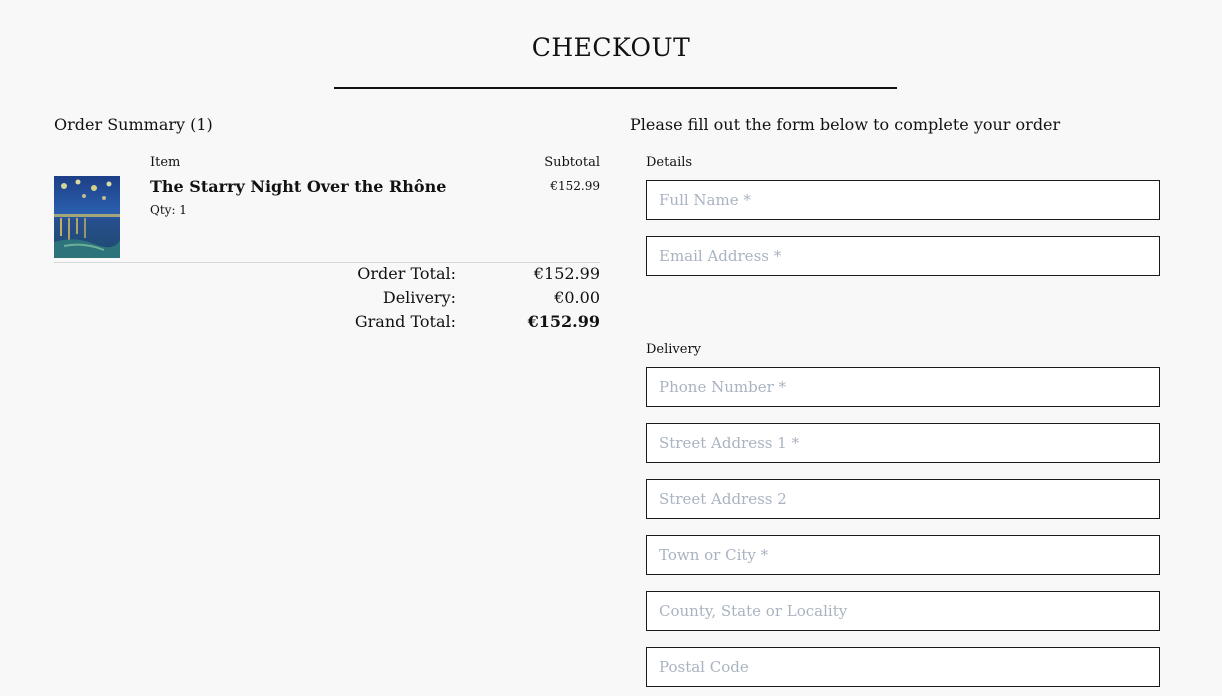 This screenshot has width=1222, height=696. I want to click on product-name: The Starry Night Over the Rhône, so click(298, 186).